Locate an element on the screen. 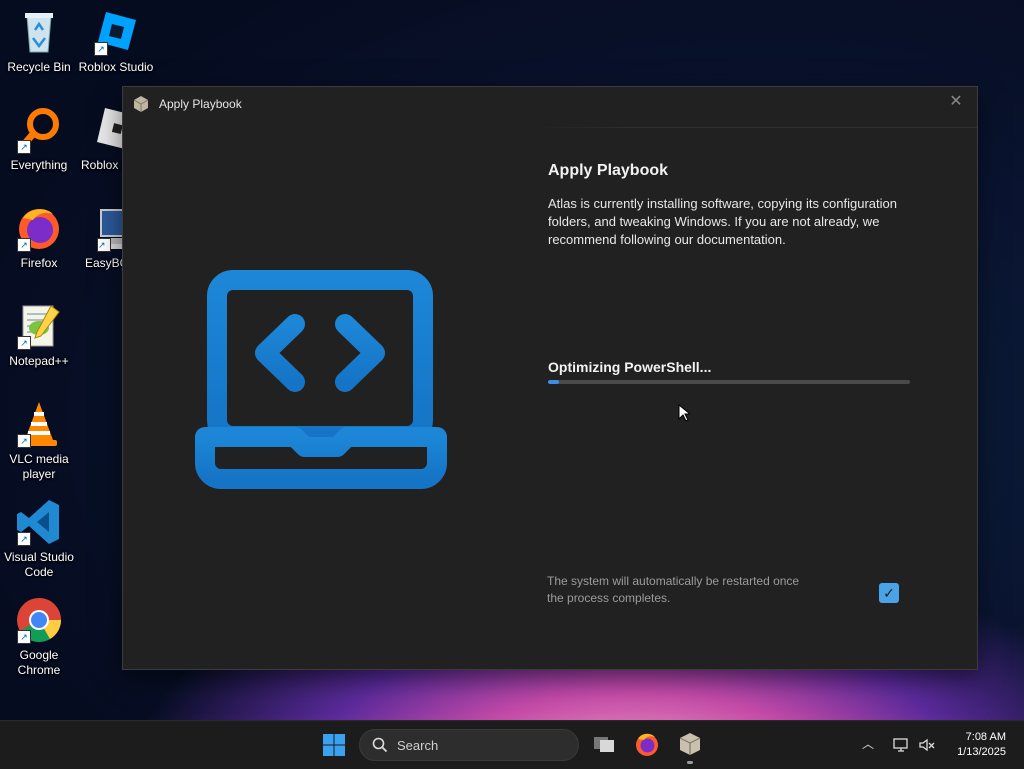  desktop-icon-label: Roblox Studio is located at coordinates (116, 67).